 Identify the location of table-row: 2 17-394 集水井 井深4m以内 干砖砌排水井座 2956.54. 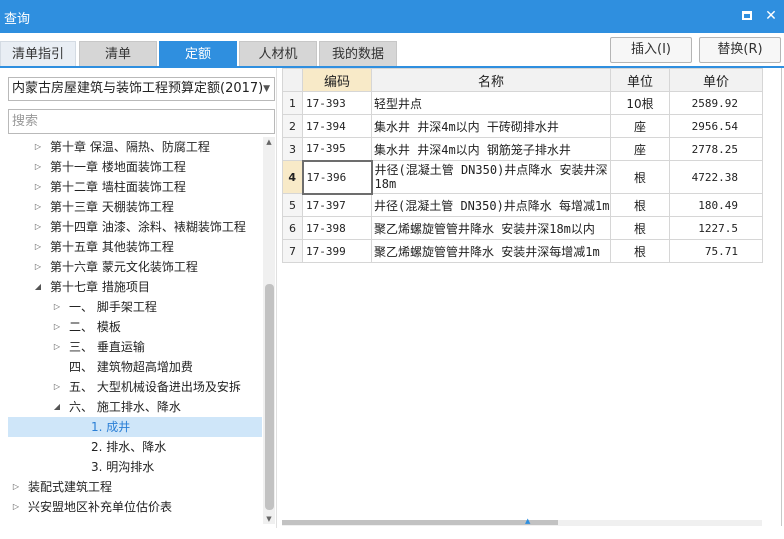
(522, 126).